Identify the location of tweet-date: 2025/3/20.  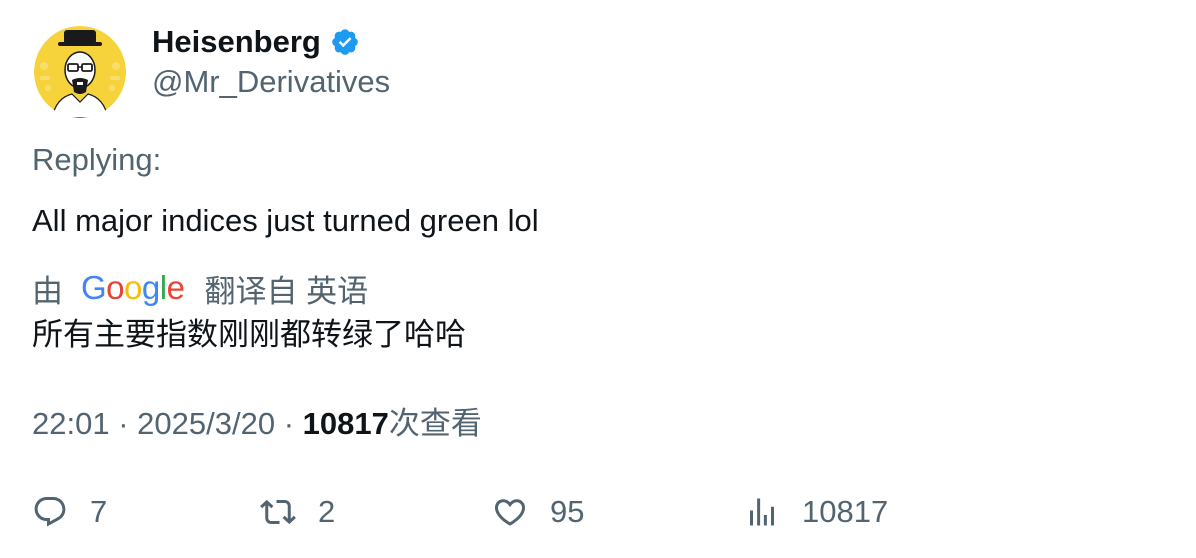
(206, 423).